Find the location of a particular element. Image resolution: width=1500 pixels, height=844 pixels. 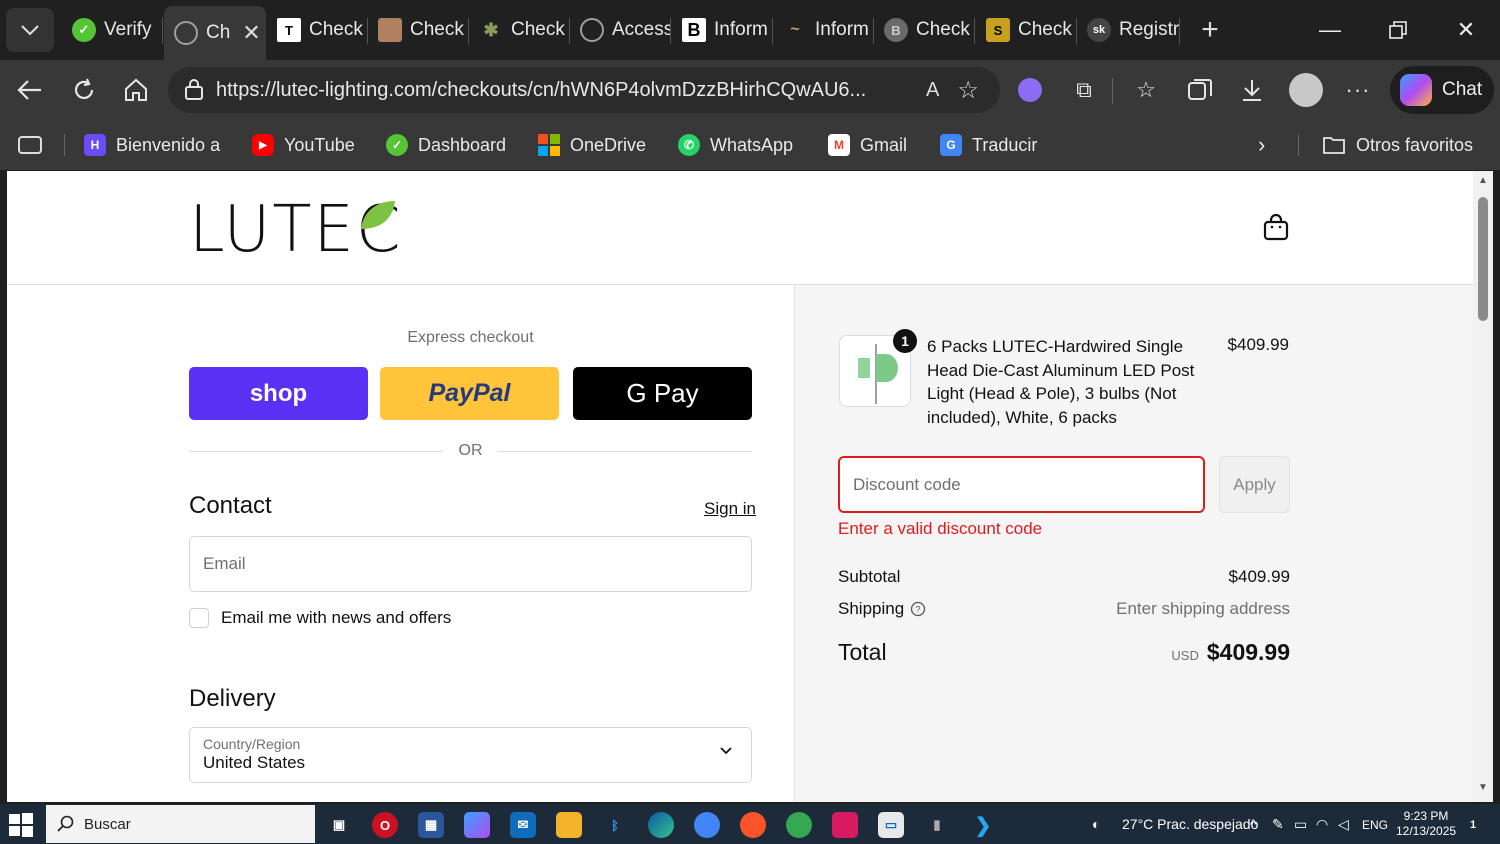

chevron-up-icon: ^ is located at coordinates (1253, 824).